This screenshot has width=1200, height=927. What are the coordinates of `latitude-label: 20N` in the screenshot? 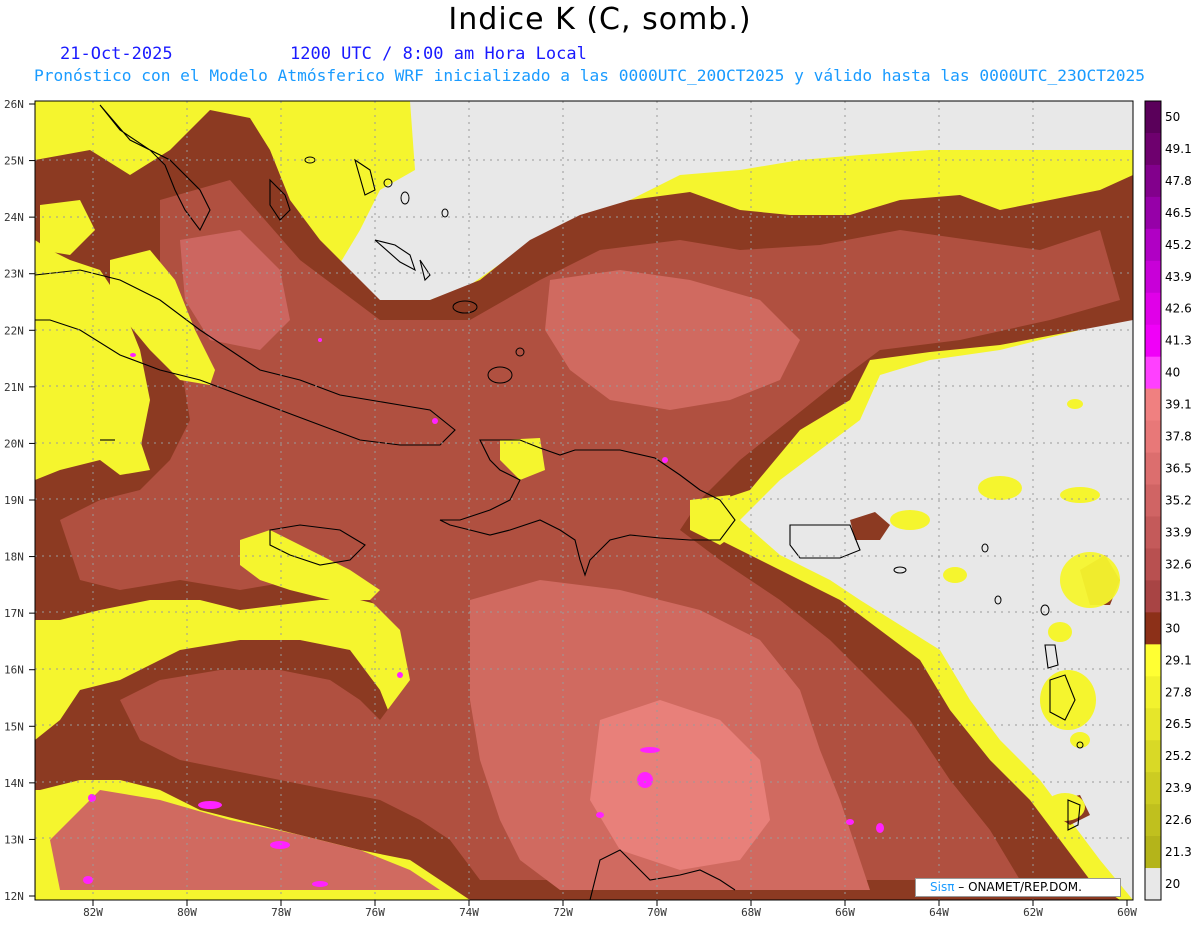 It's located at (14, 443).